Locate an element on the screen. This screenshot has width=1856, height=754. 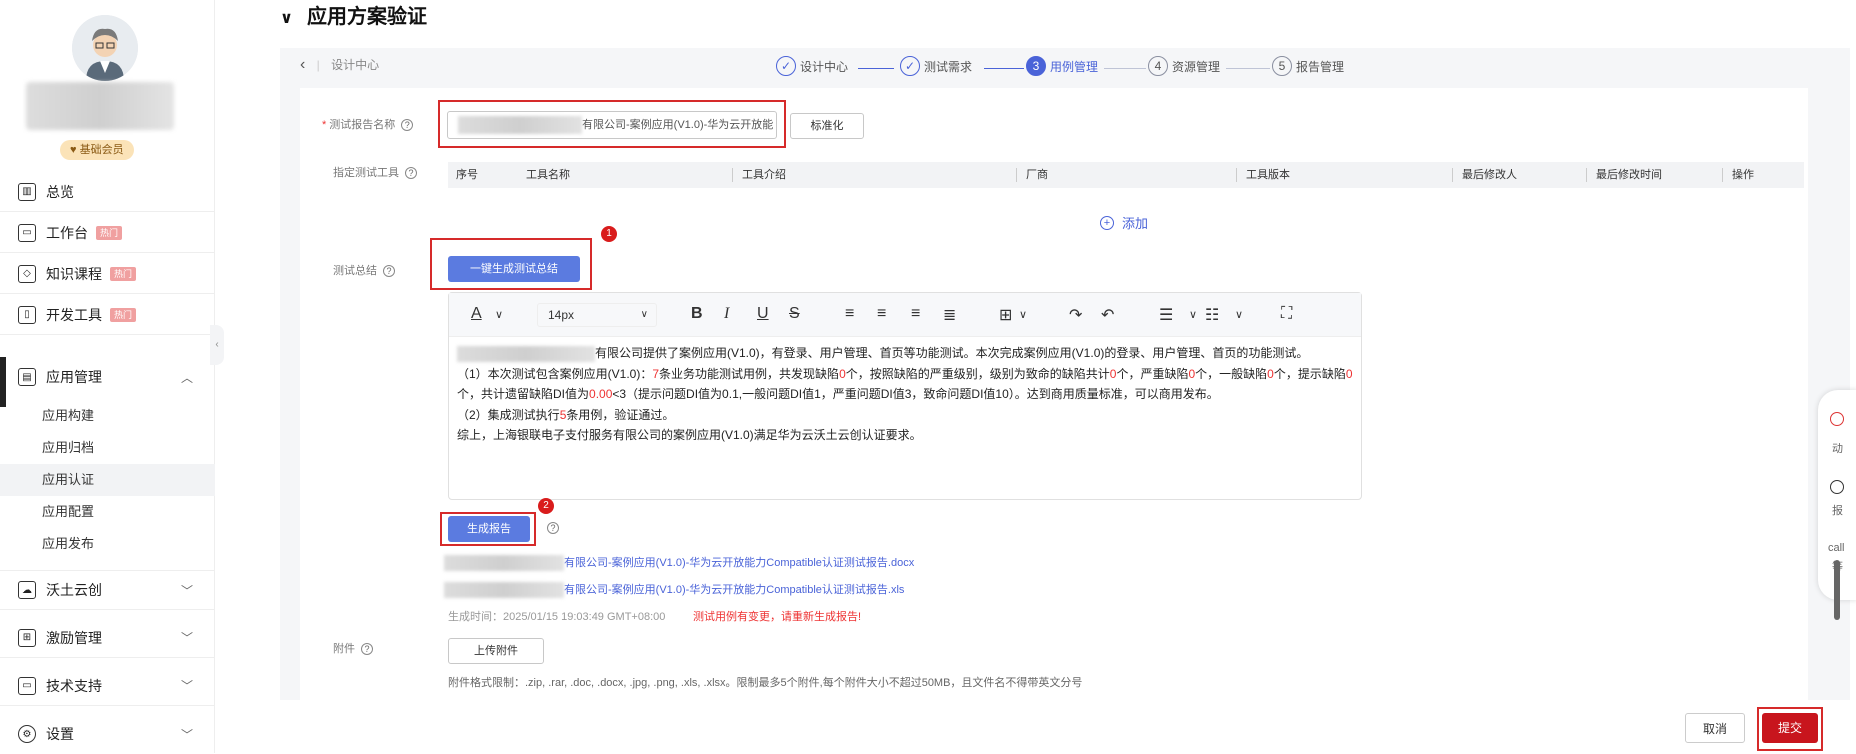
step-test-requirements: ✓ 测试需求 is located at coordinates (936, 66).